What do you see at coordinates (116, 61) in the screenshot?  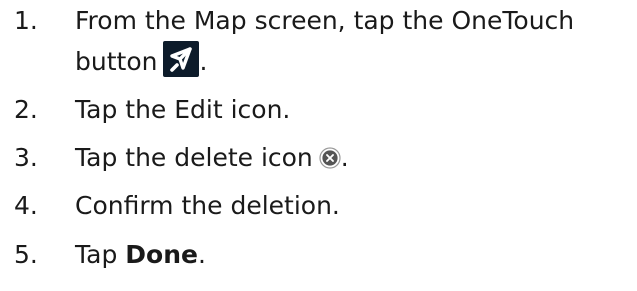 I see `step-text-before-icon: button` at bounding box center [116, 61].